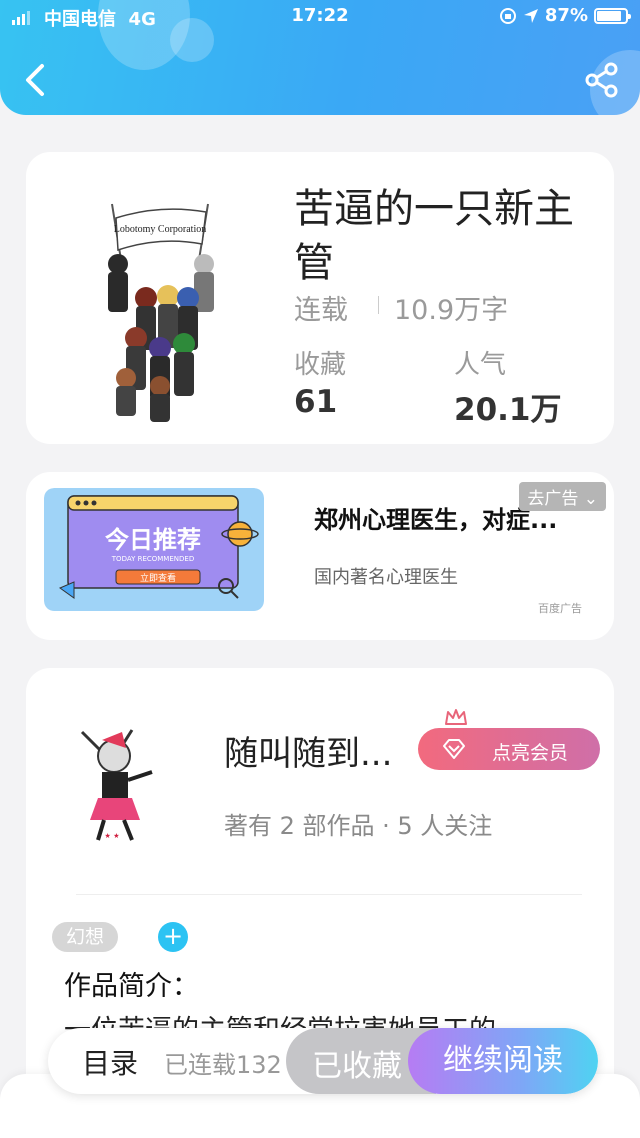  I want to click on add-tag-button: +, so click(173, 937).